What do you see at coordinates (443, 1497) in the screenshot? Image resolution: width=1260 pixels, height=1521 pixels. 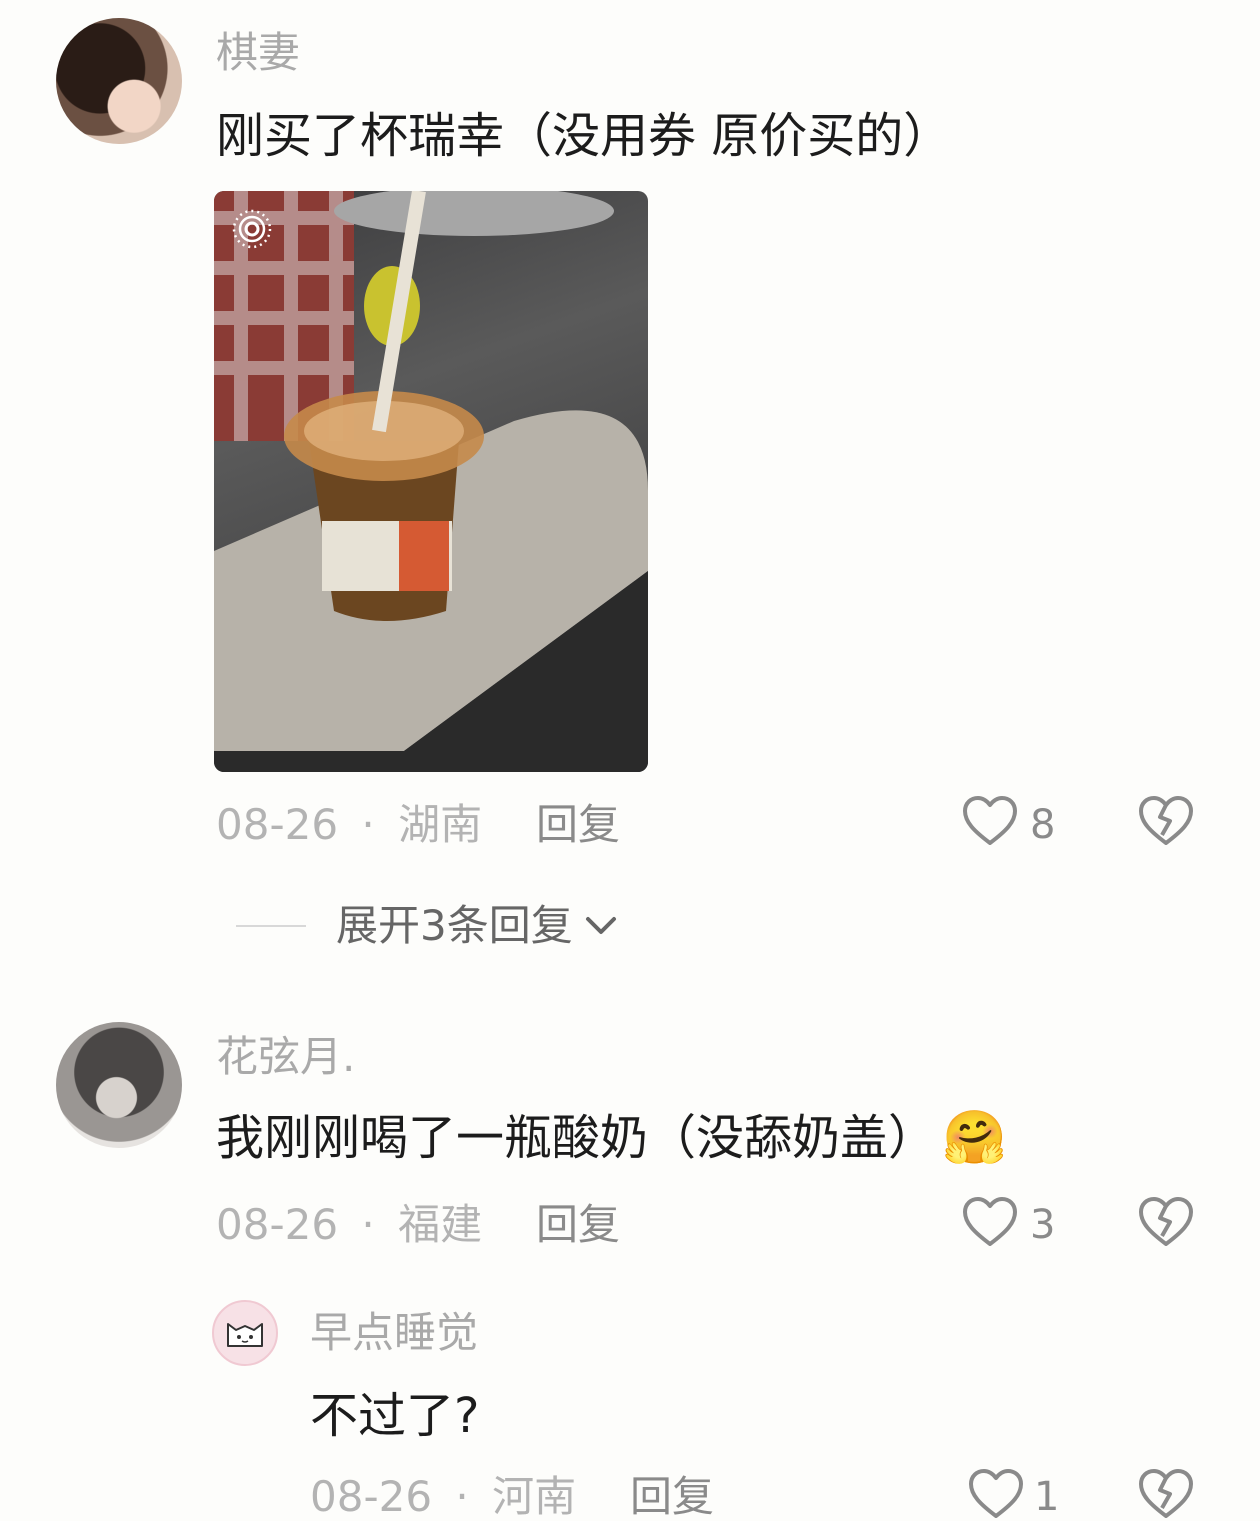 I see `reply-meta: 08-26 · 河南` at bounding box center [443, 1497].